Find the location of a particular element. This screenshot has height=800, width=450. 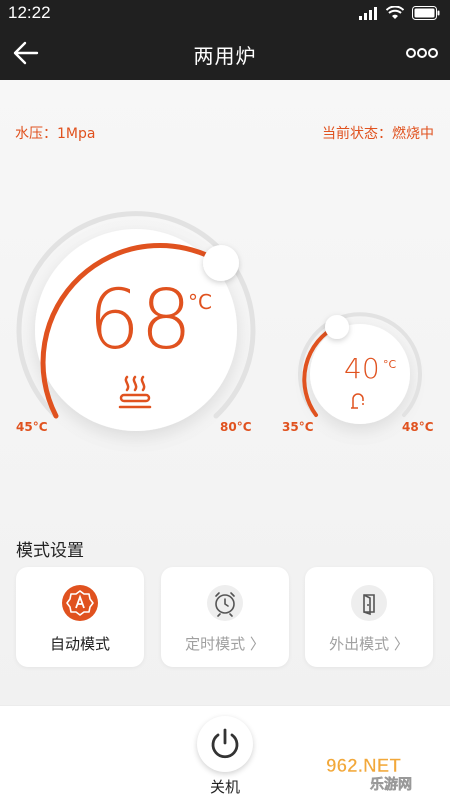

watermark-logo: 962.NET 乐游网 is located at coordinates (369, 774).